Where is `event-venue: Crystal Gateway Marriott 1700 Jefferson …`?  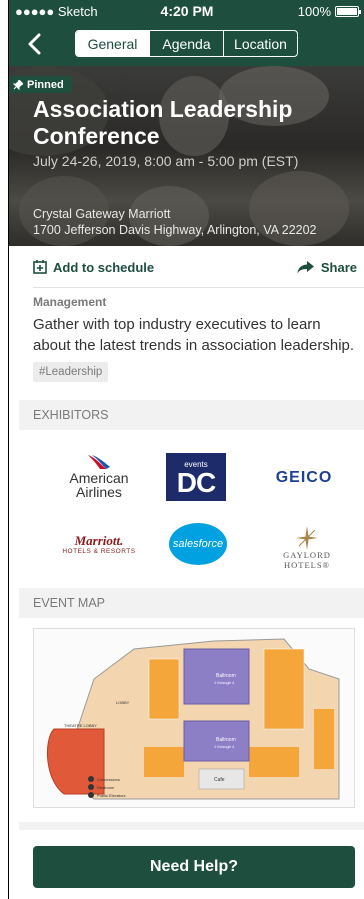 event-venue: Crystal Gateway Marriott 1700 Jefferson … is located at coordinates (175, 222).